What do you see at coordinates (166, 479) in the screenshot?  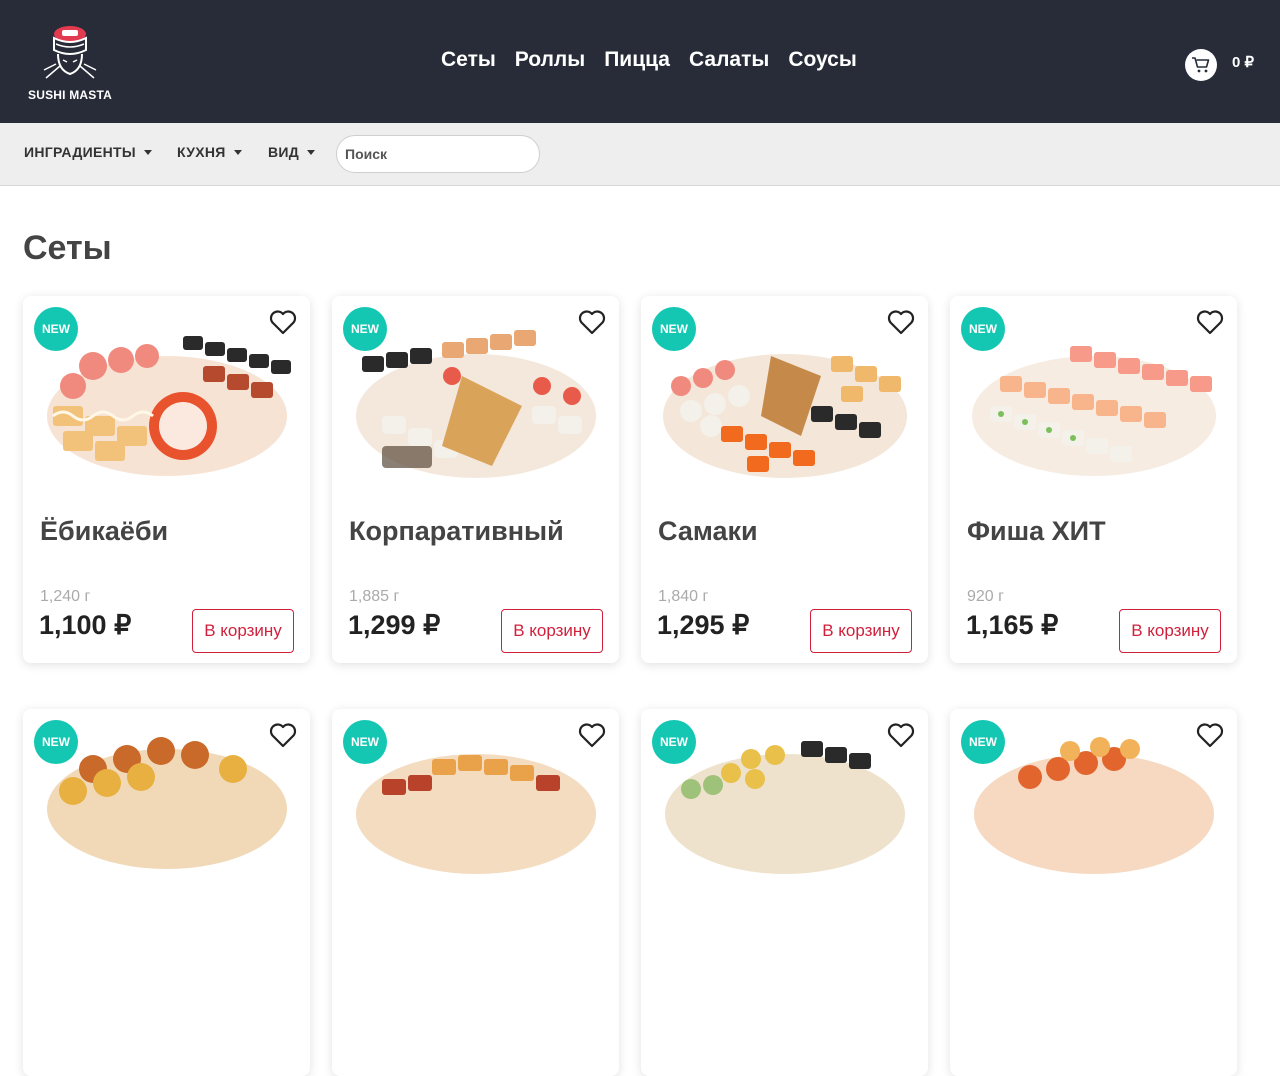 I see `product-card: NEW Ёбикаёби 1,240 г 1,100 ₽ В корзину` at bounding box center [166, 479].